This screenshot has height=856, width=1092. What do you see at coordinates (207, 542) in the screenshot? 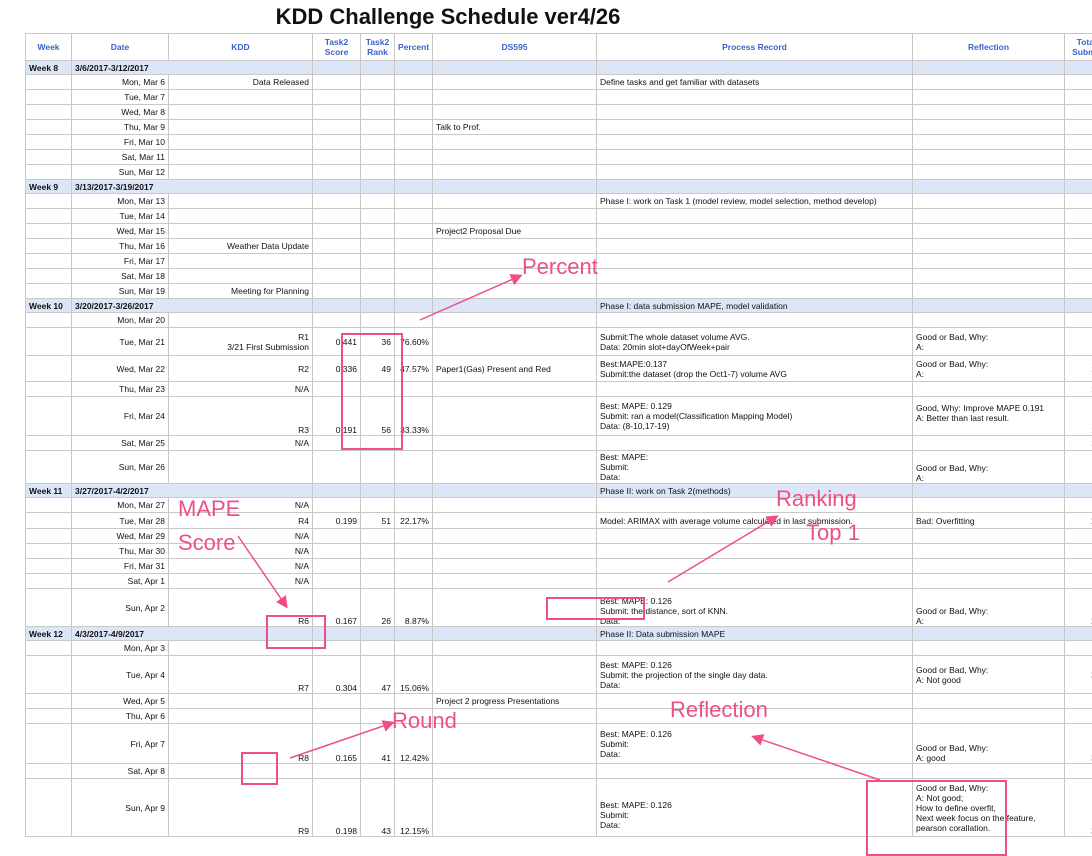
I see `score-annotation: Score` at bounding box center [207, 542].